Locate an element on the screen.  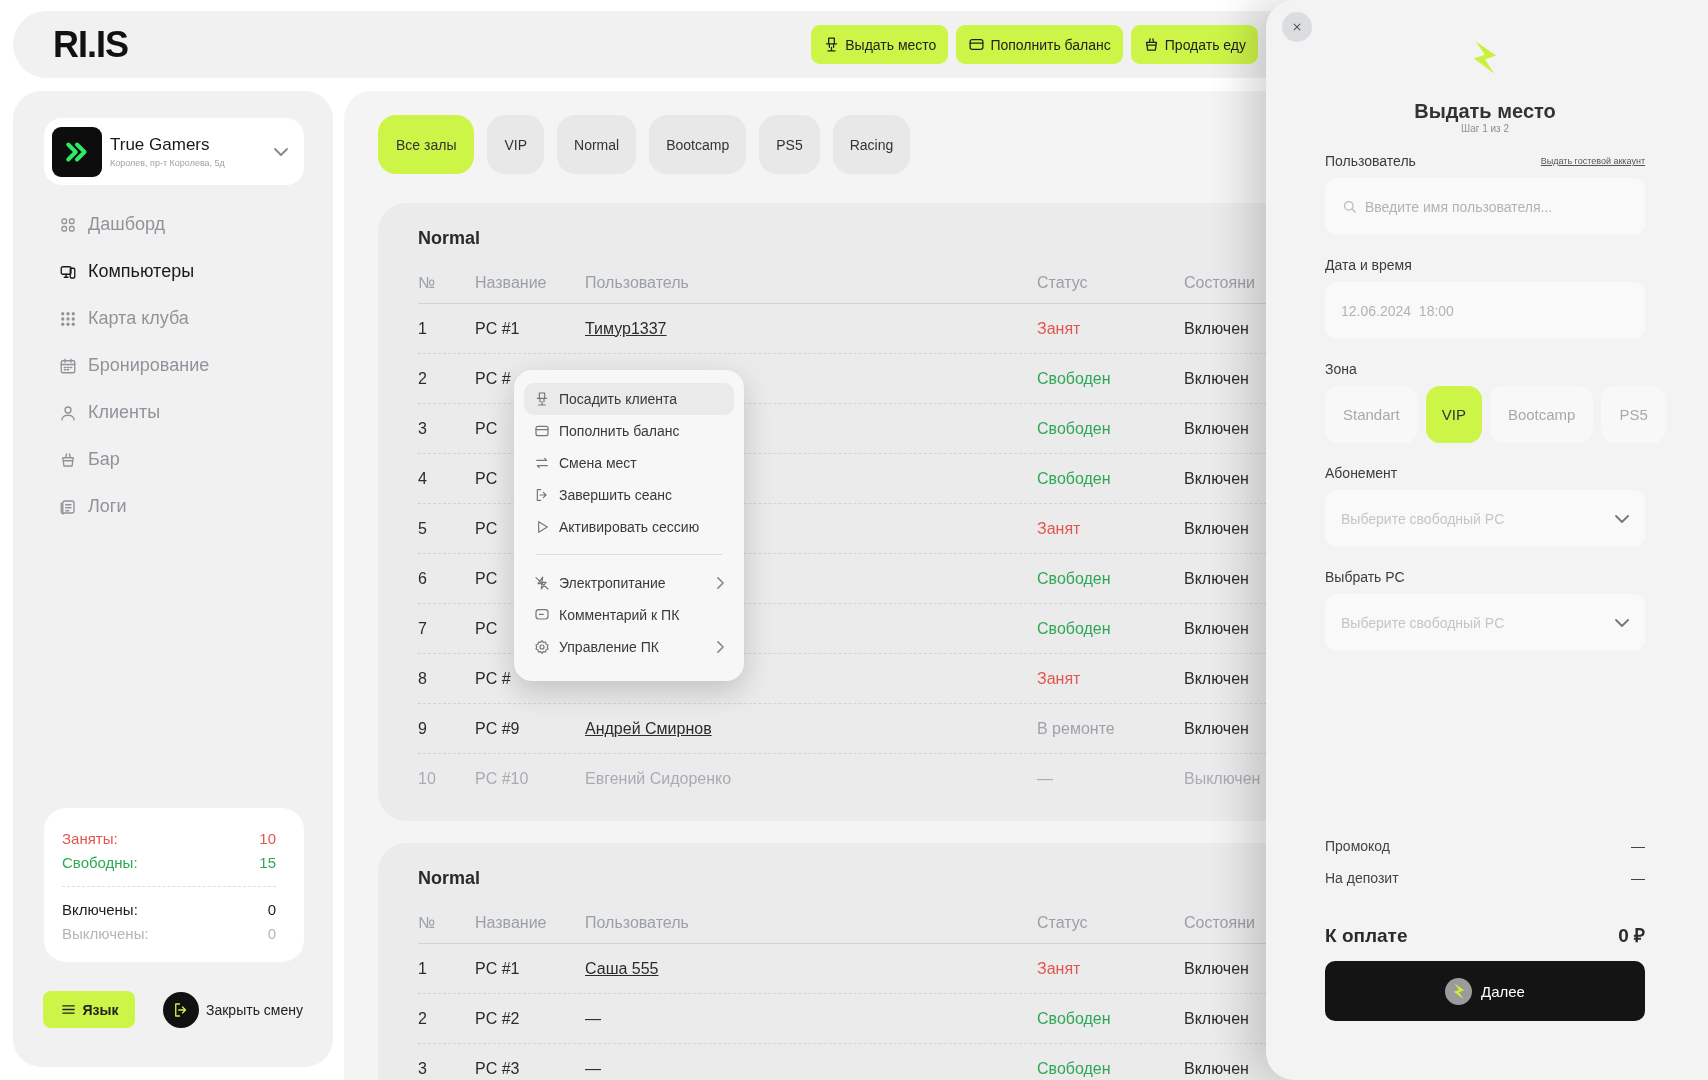
calendar-icon is located at coordinates (68, 365).